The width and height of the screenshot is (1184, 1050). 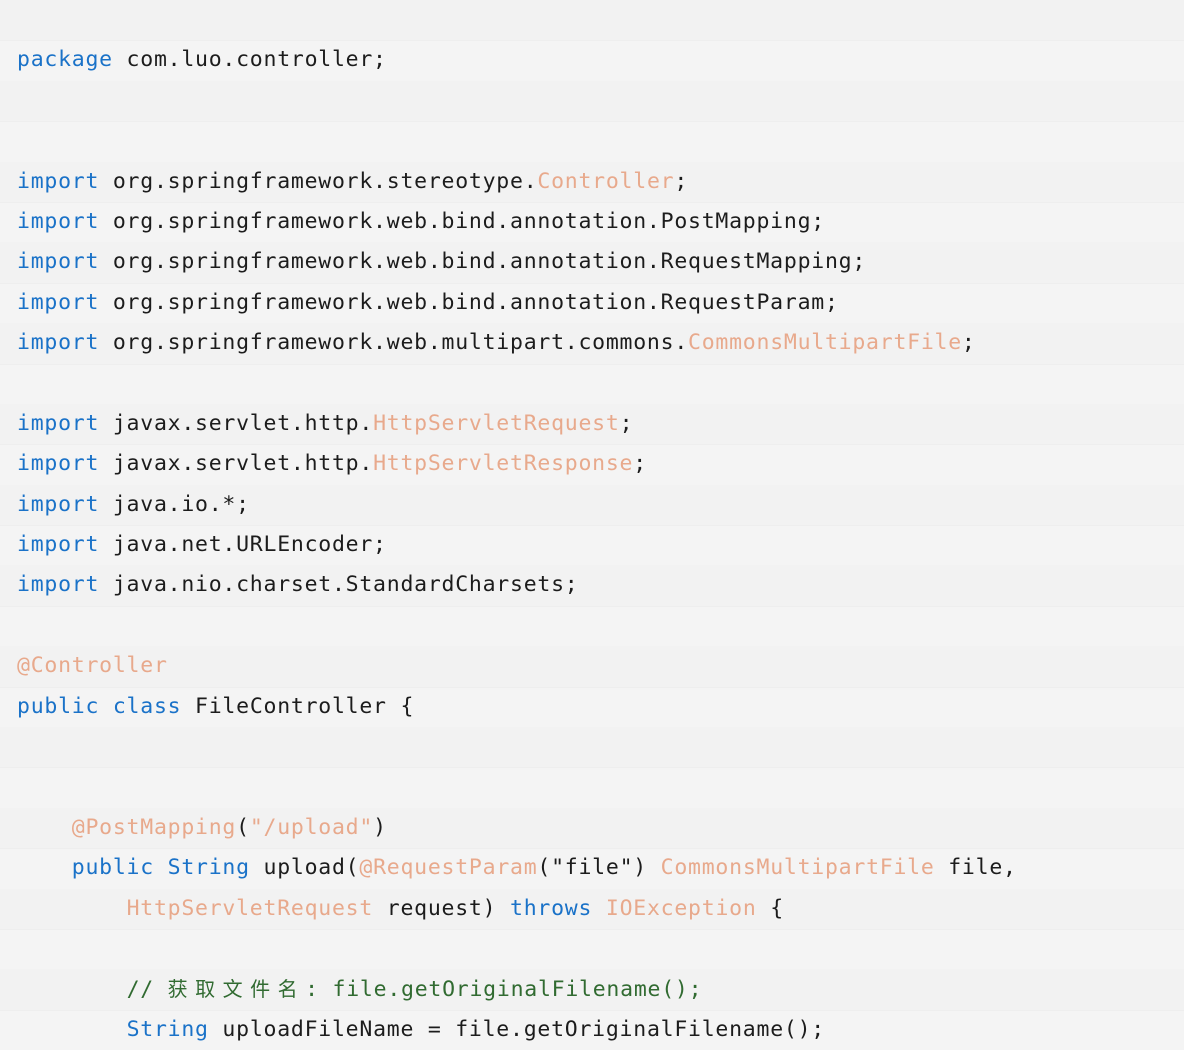 What do you see at coordinates (243, 545) in the screenshot?
I see `code-token: java.net.URLEncoder;` at bounding box center [243, 545].